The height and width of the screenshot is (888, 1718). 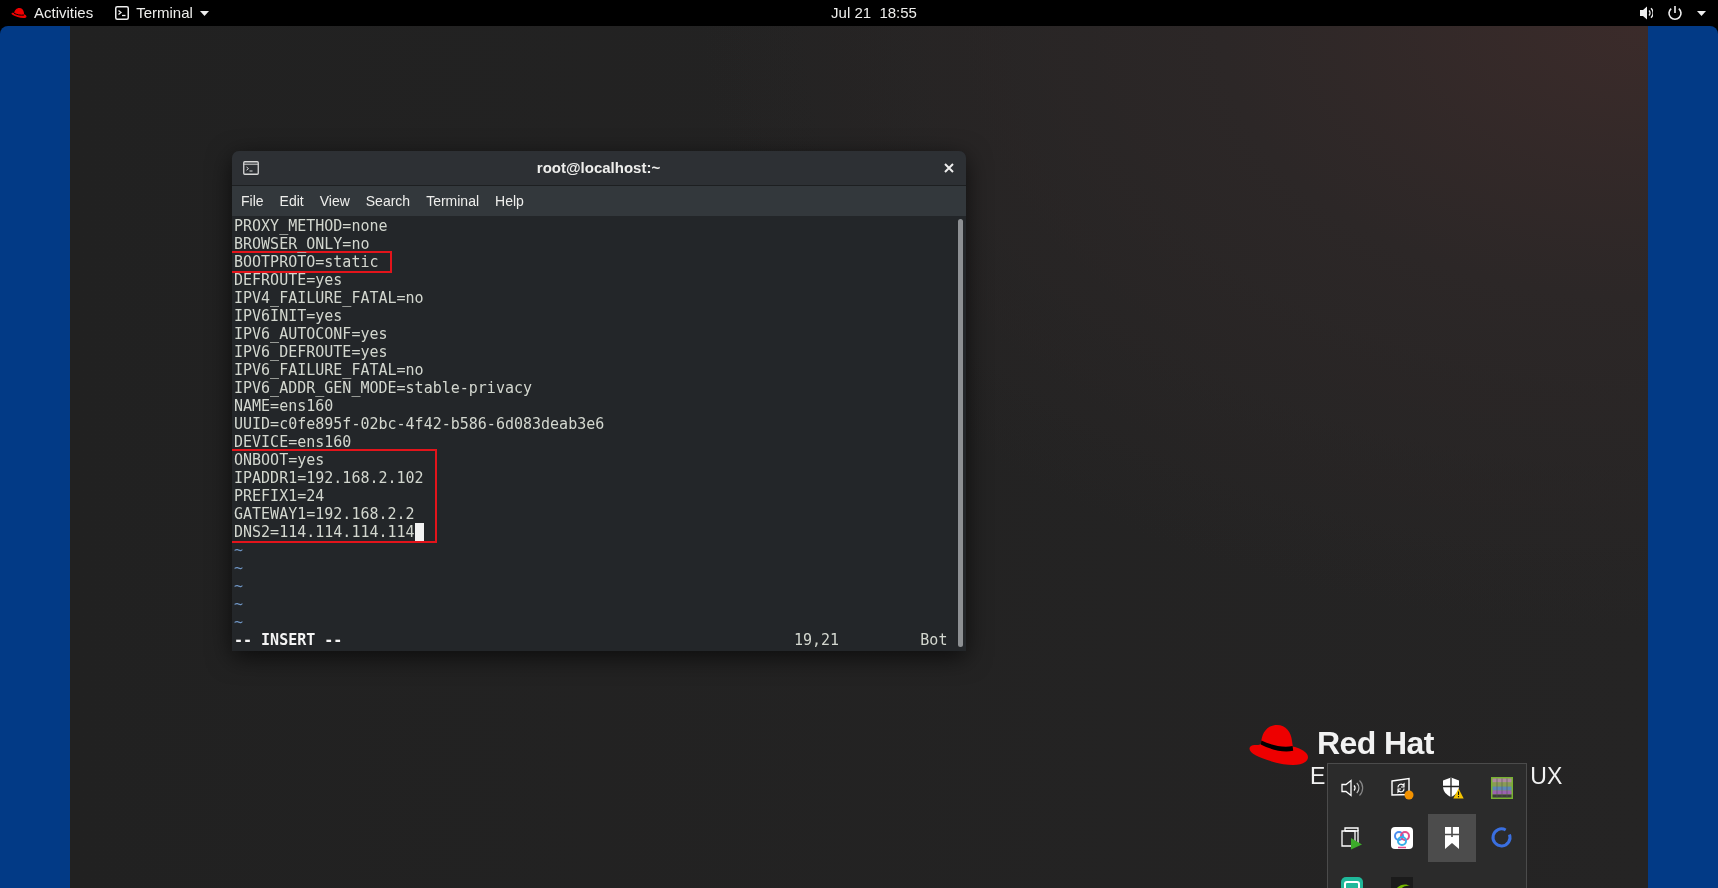 I want to click on hat-icon, so click(x=19, y=13).